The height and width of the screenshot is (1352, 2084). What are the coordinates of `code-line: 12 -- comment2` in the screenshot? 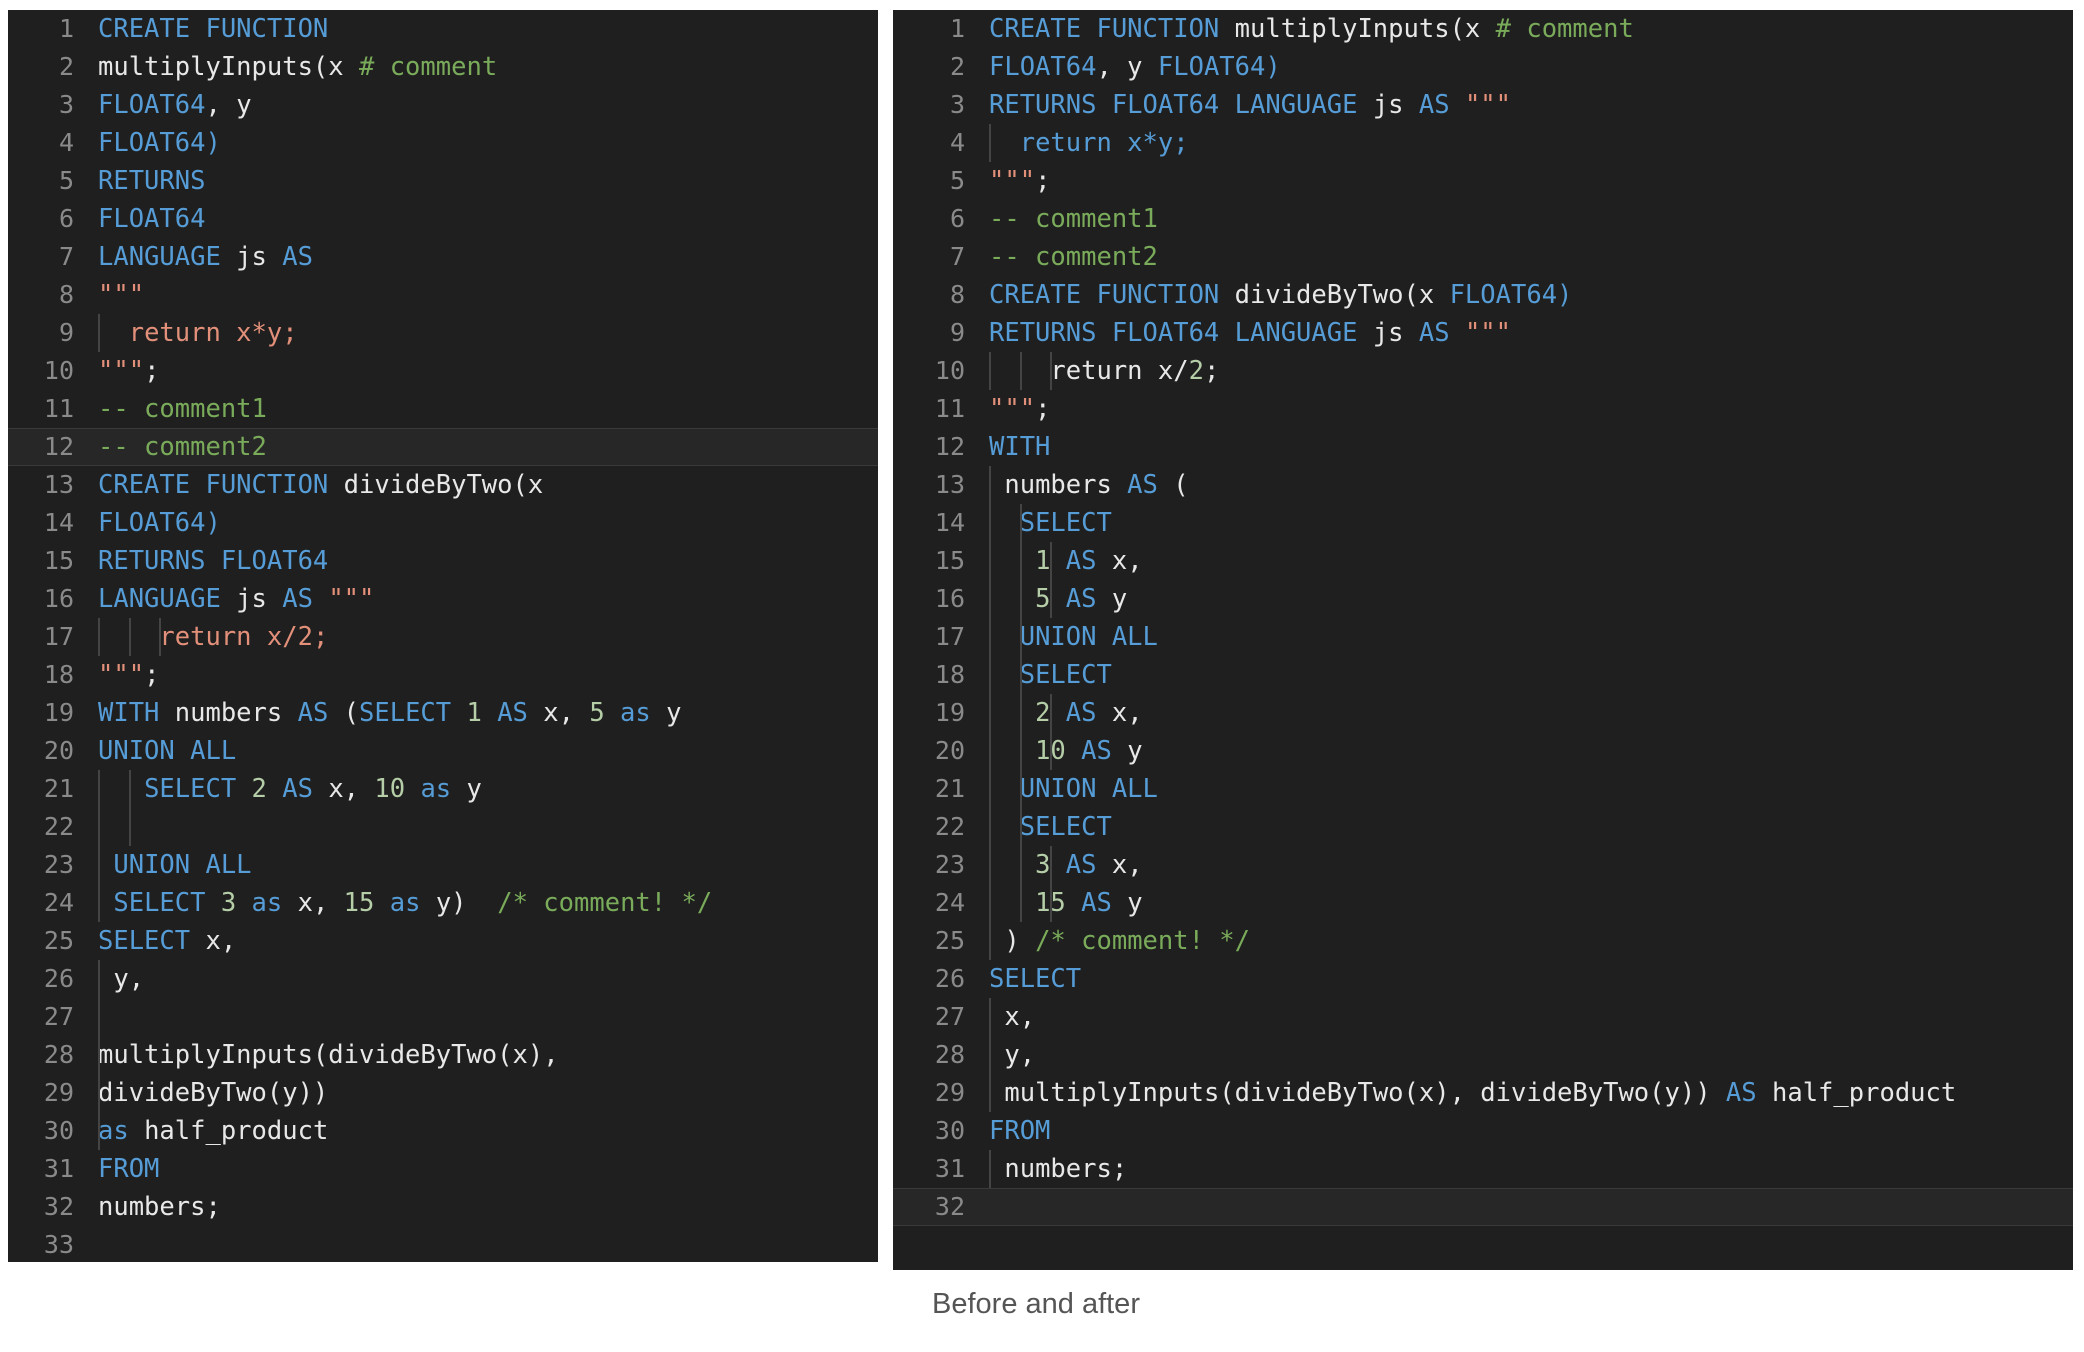 It's located at (443, 447).